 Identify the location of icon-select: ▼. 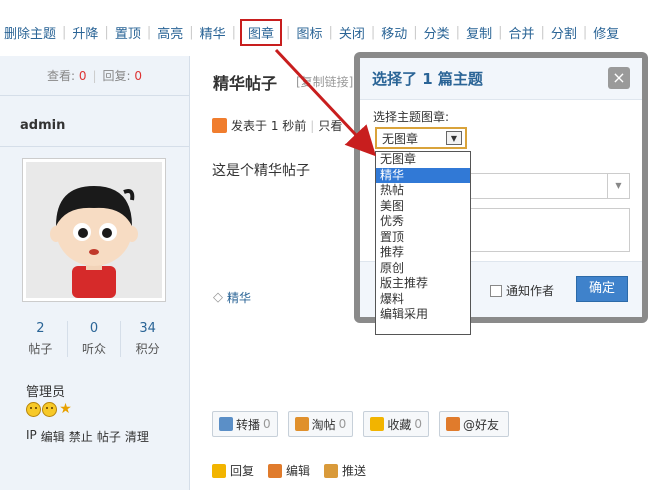
(545, 186).